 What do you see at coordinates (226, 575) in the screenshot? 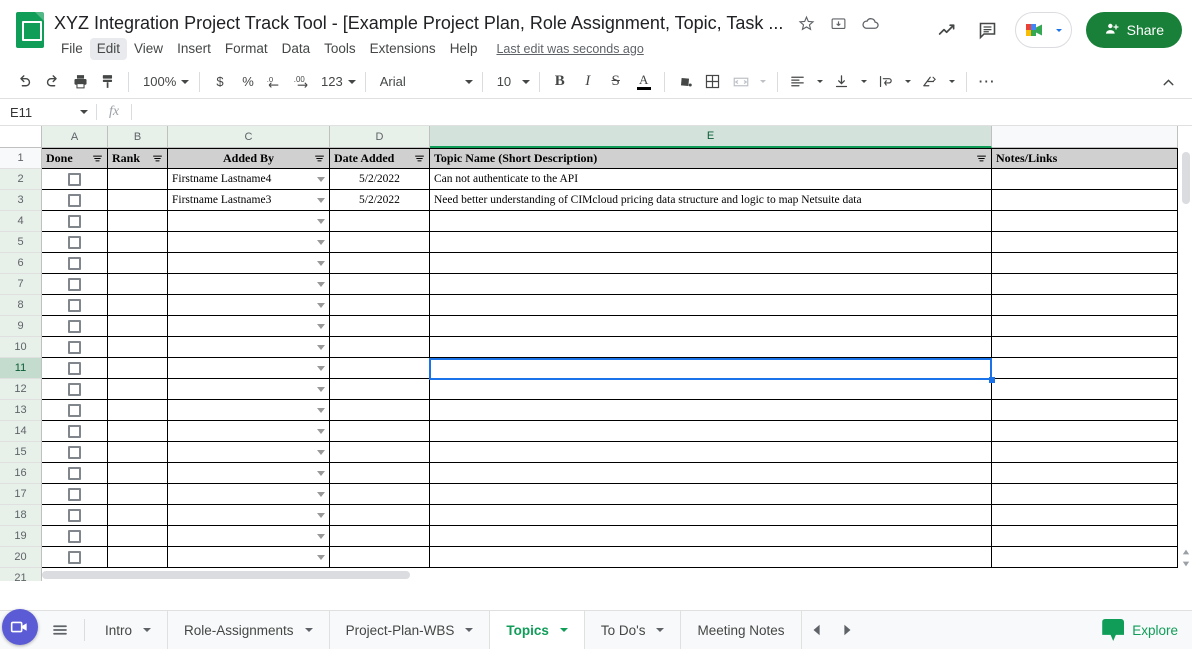
I see `horizontal-scrollbar-thumb` at bounding box center [226, 575].